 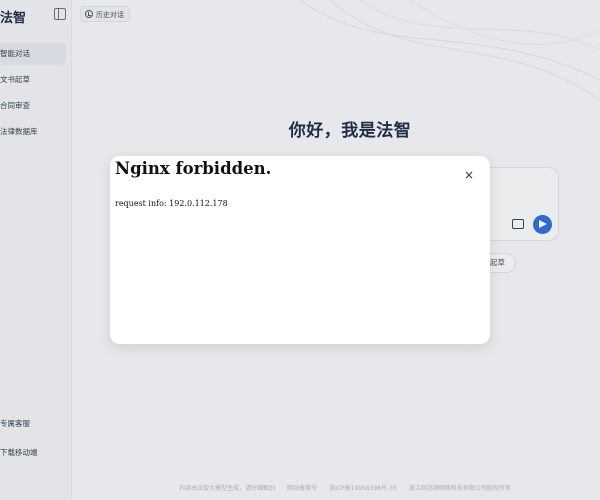 What do you see at coordinates (171, 203) in the screenshot?
I see `dialog-body-text: request info: 192.0.112.178` at bounding box center [171, 203].